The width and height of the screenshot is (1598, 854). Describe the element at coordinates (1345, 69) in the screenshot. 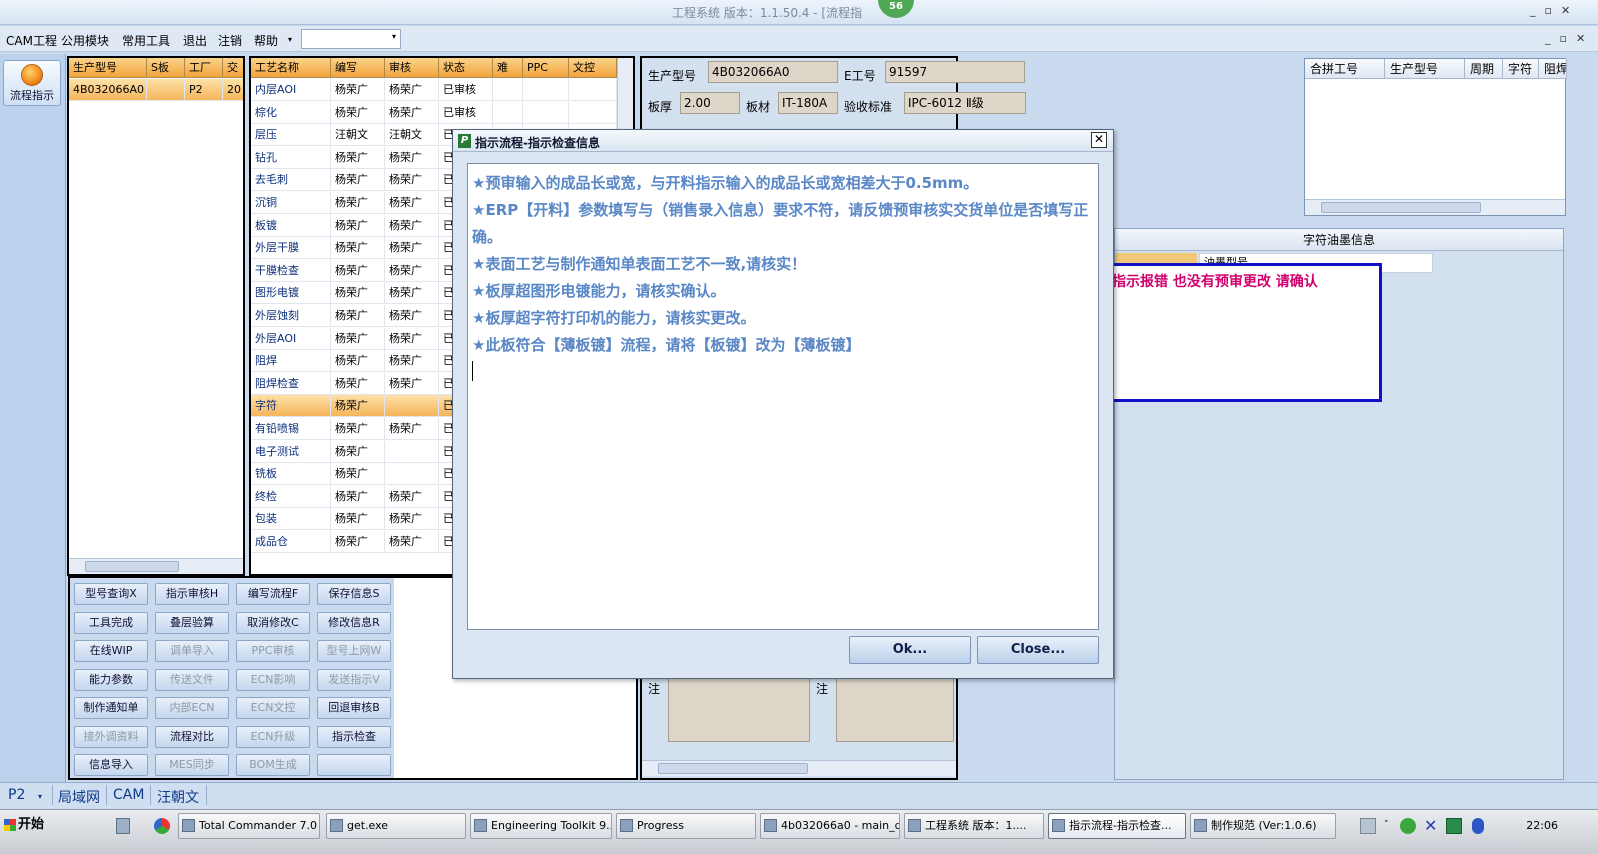

I see `col-merge-job: 合拼工号` at that location.